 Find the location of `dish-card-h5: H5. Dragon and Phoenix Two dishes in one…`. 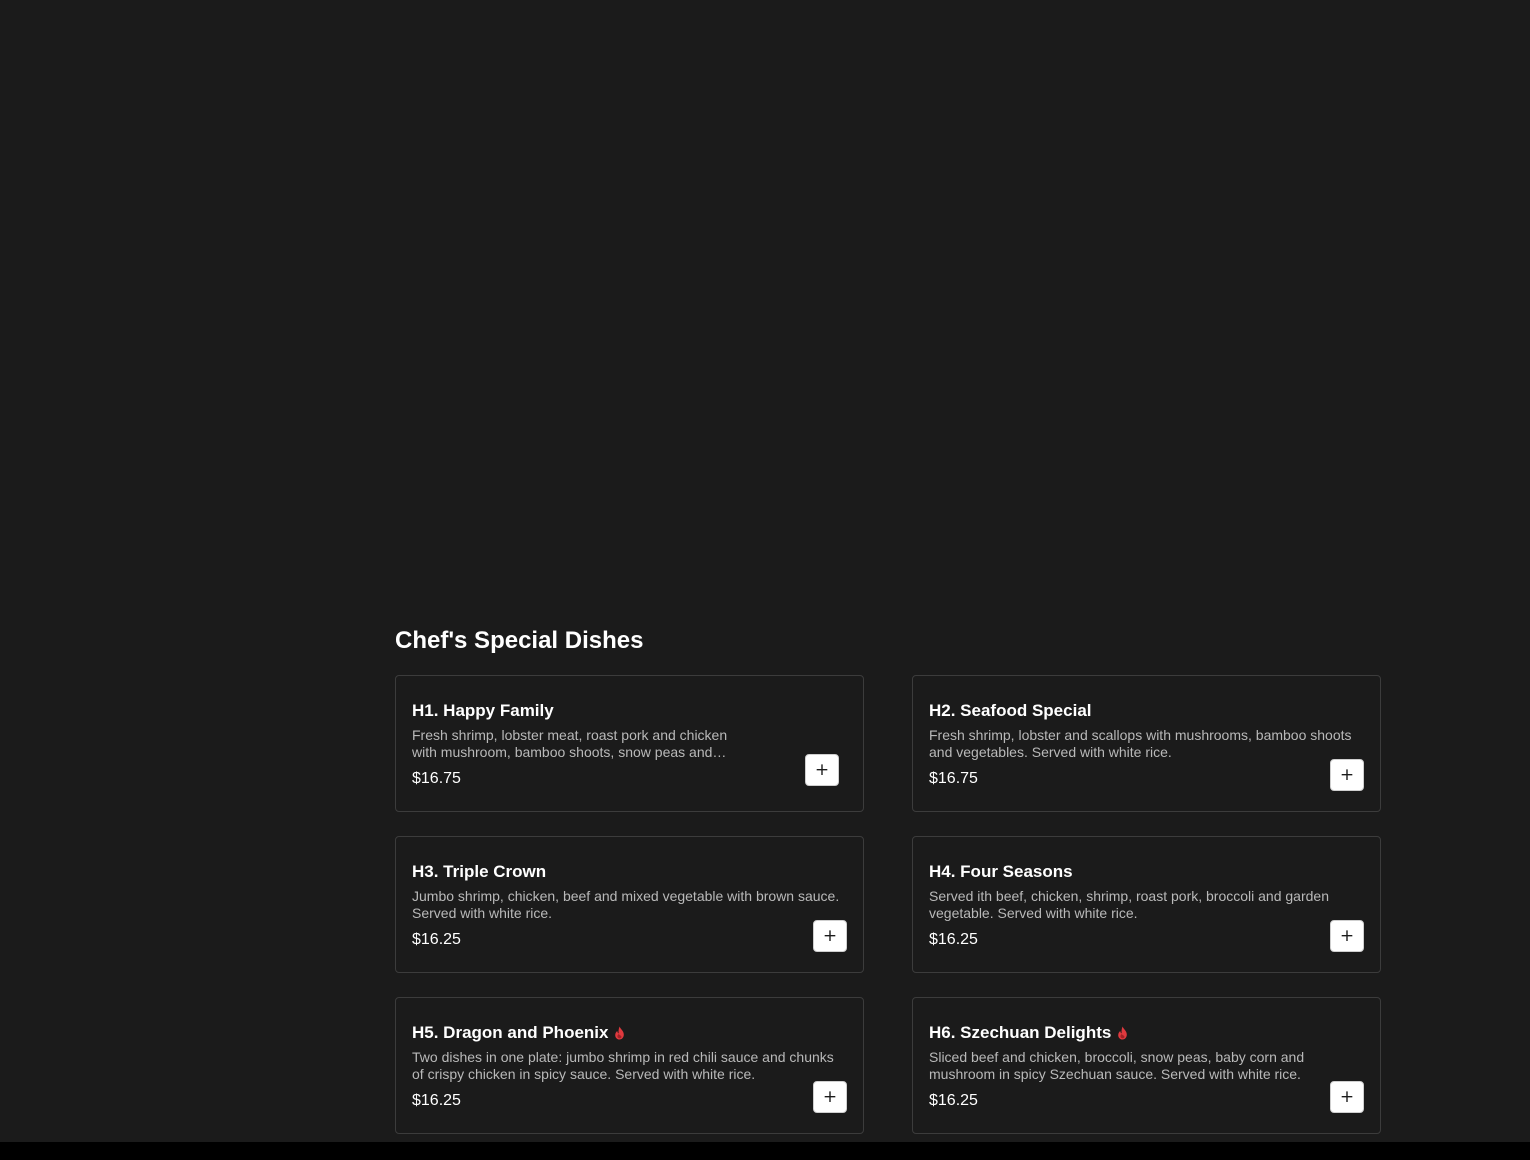

dish-card-h5: H5. Dragon and Phoenix Two dishes in one… is located at coordinates (629, 1065).